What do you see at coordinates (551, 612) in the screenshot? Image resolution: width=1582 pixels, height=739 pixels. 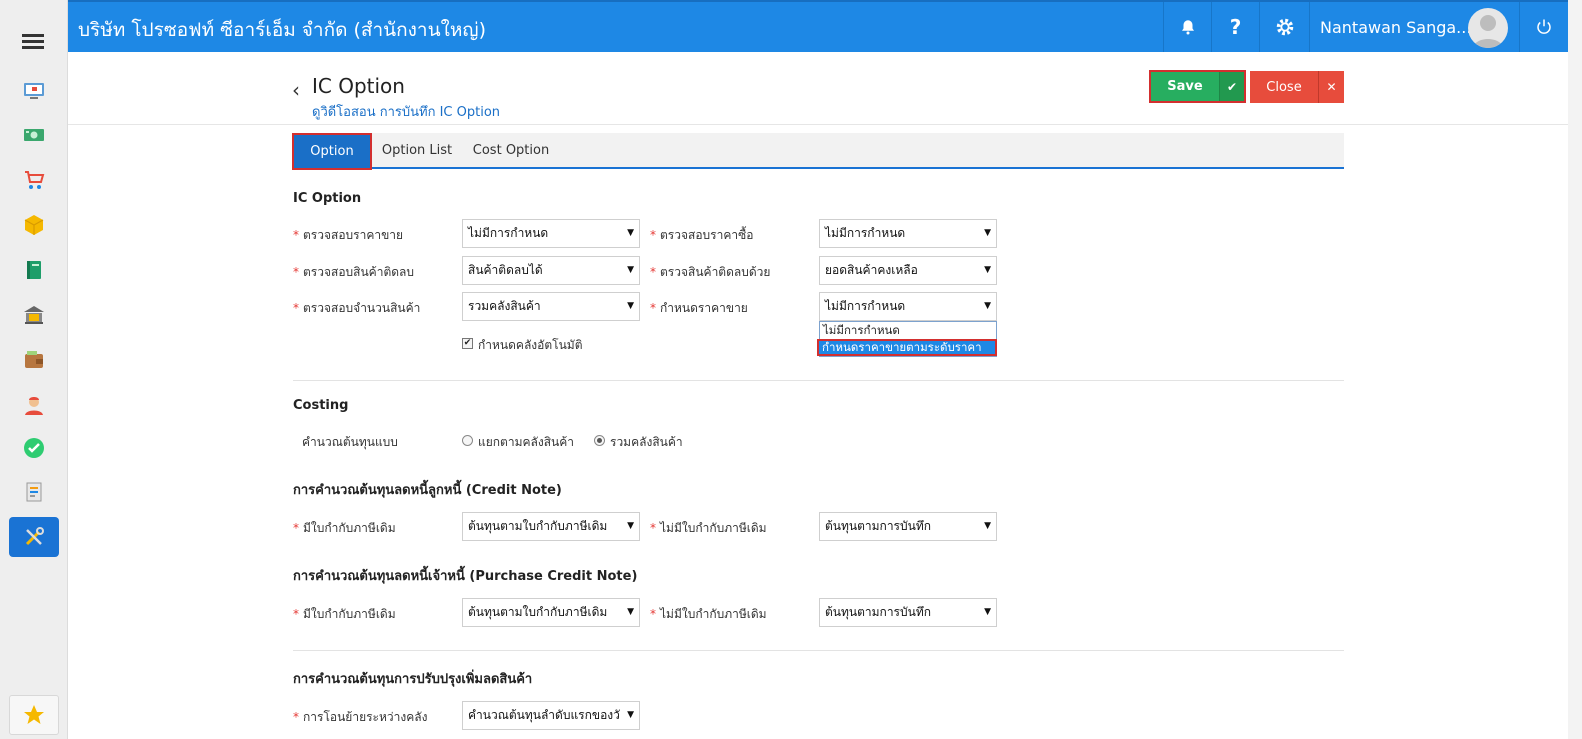 I see `select-purchase-with-invoice: ต้นทุนตามใบกำกับภาษีเดิม ▼` at bounding box center [551, 612].